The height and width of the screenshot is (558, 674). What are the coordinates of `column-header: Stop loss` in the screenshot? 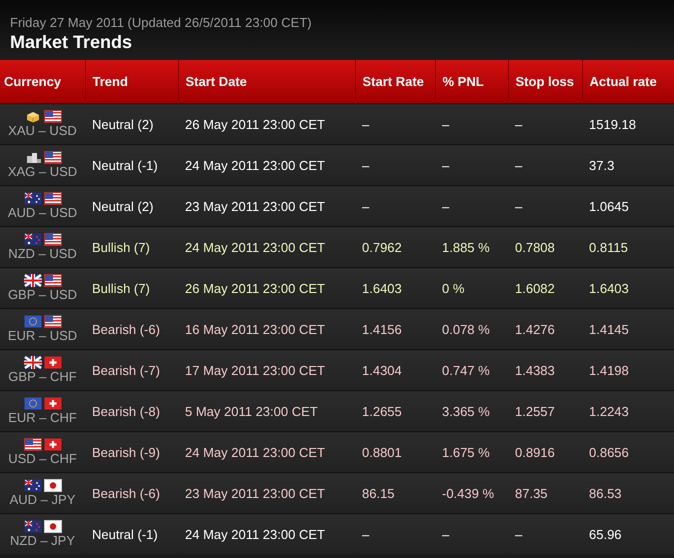 It's located at (545, 82).